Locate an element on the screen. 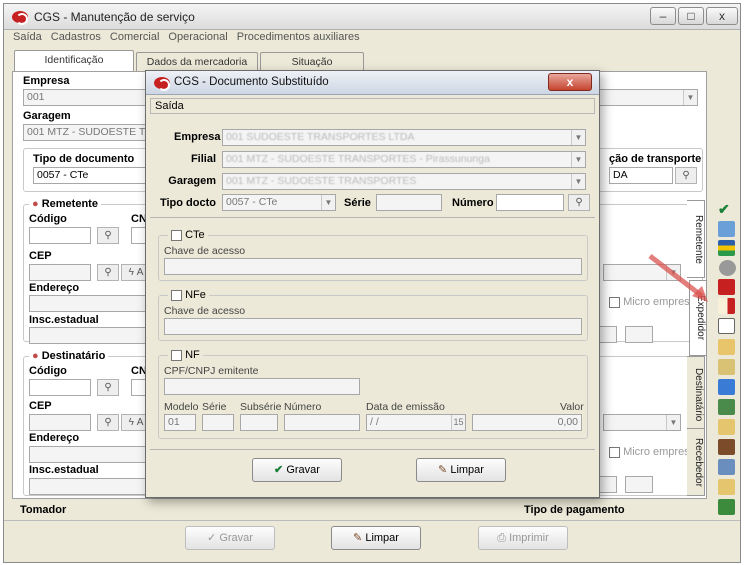  modelo-input: 01 is located at coordinates (180, 422).